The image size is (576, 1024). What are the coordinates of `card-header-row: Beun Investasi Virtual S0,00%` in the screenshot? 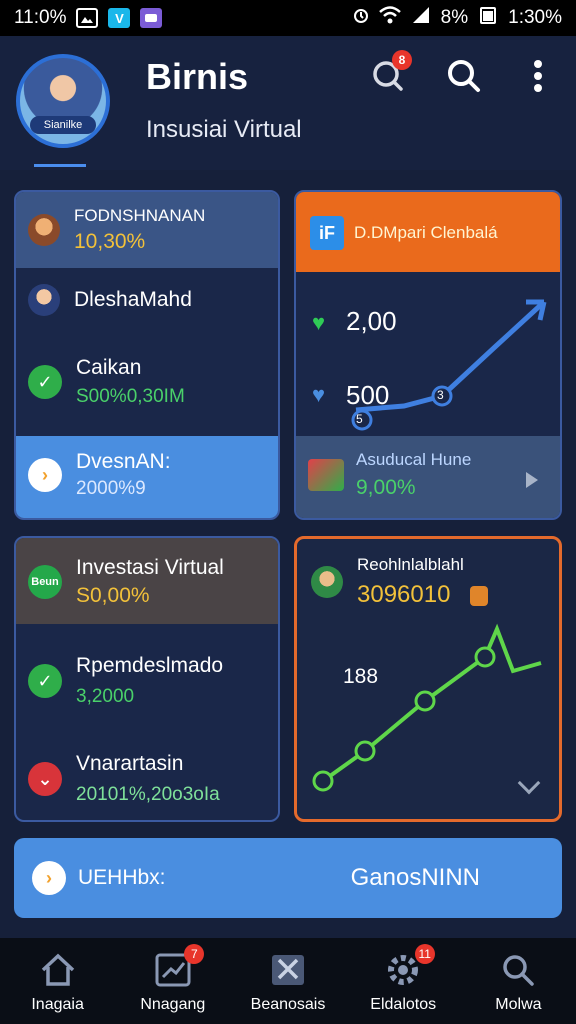 It's located at (153, 582).